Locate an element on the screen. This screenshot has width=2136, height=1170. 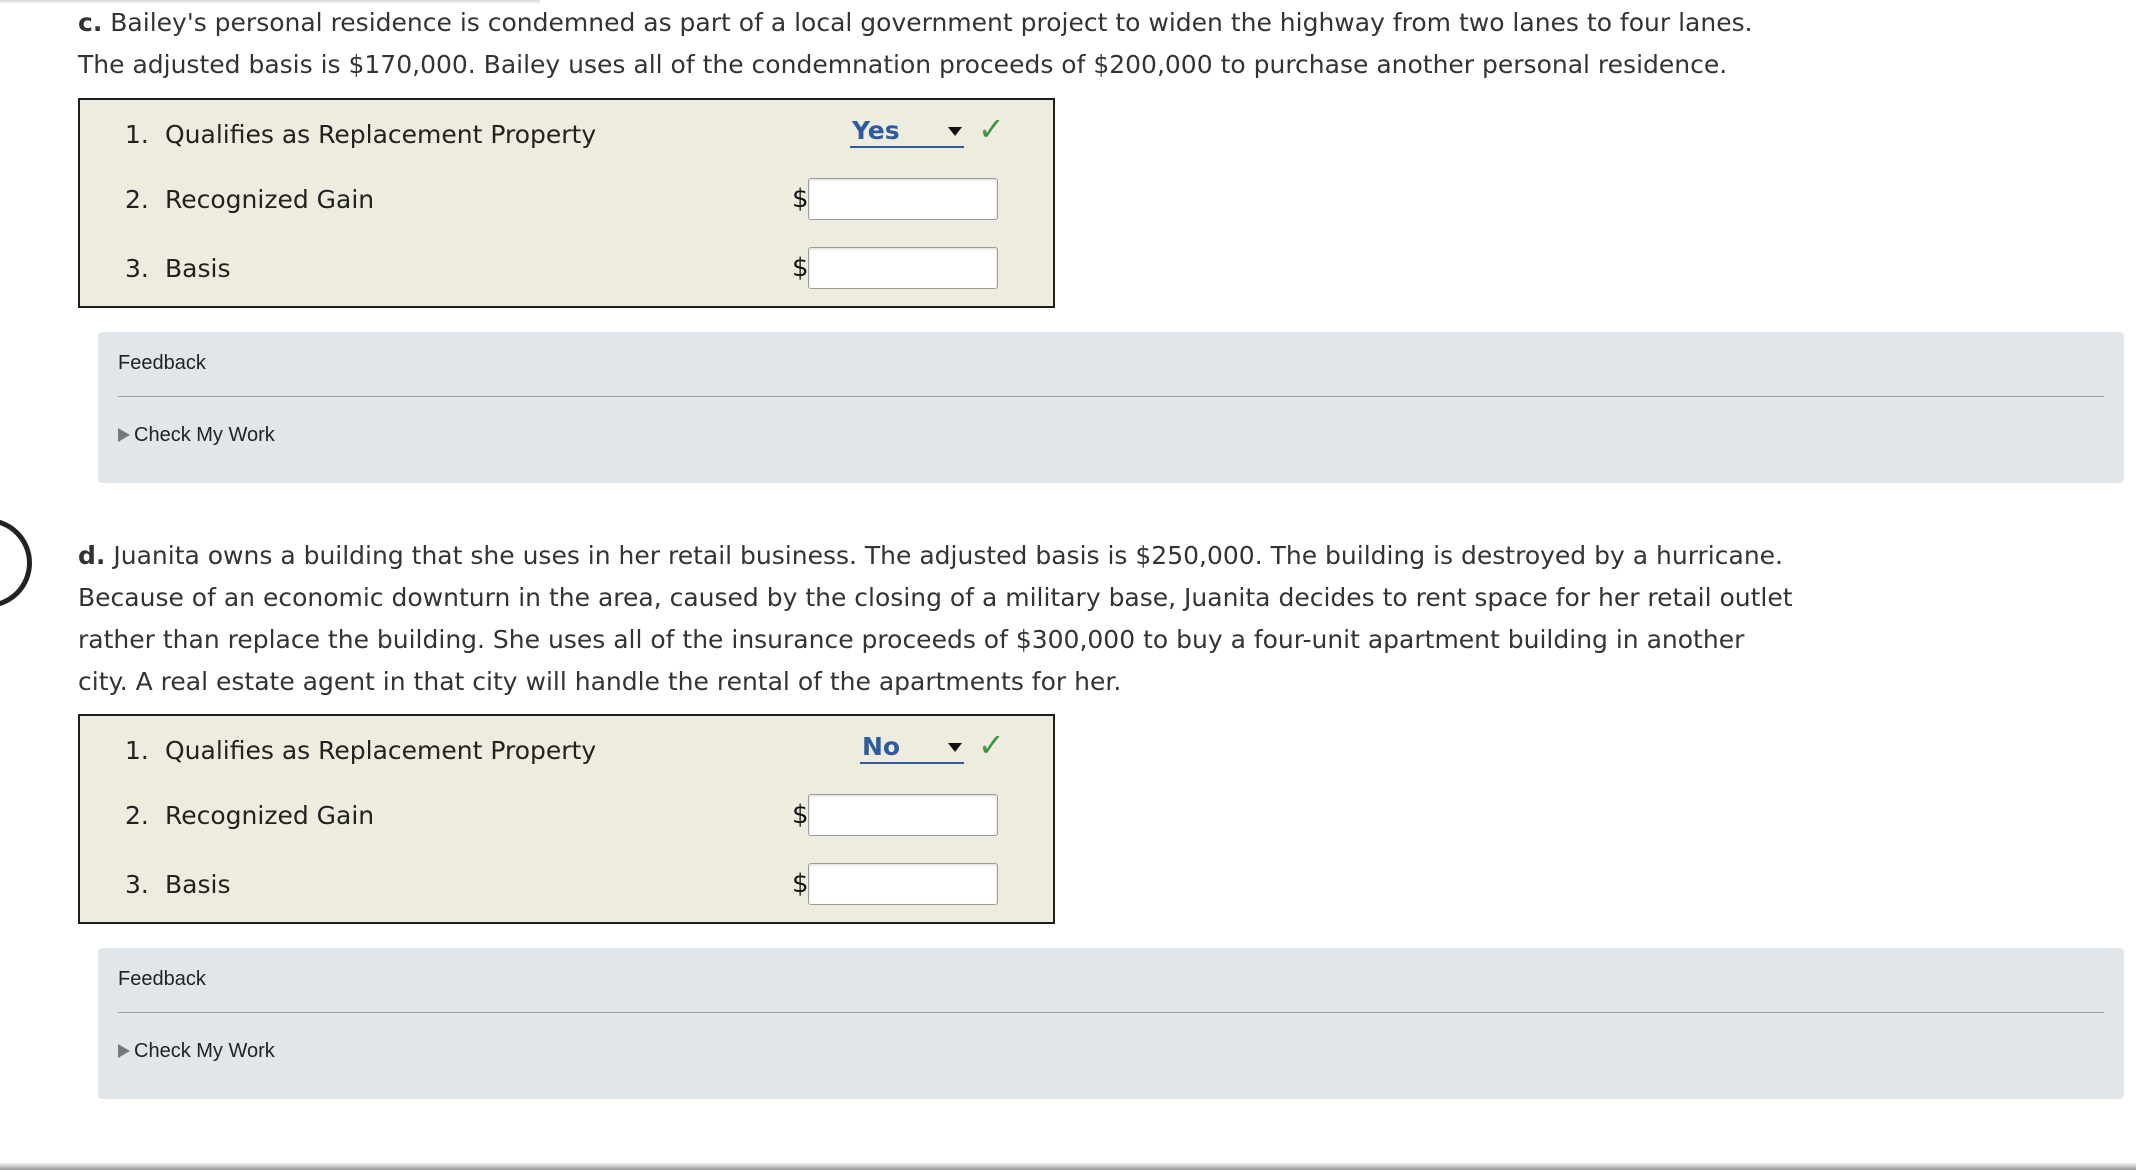
recognized-gain-input-c is located at coordinates (903, 199).